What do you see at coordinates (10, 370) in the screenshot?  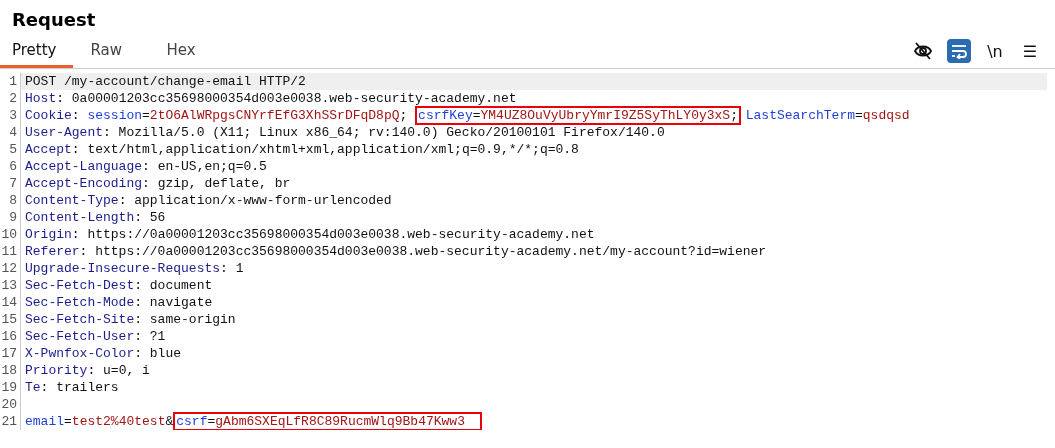 I see `line-number: 18` at bounding box center [10, 370].